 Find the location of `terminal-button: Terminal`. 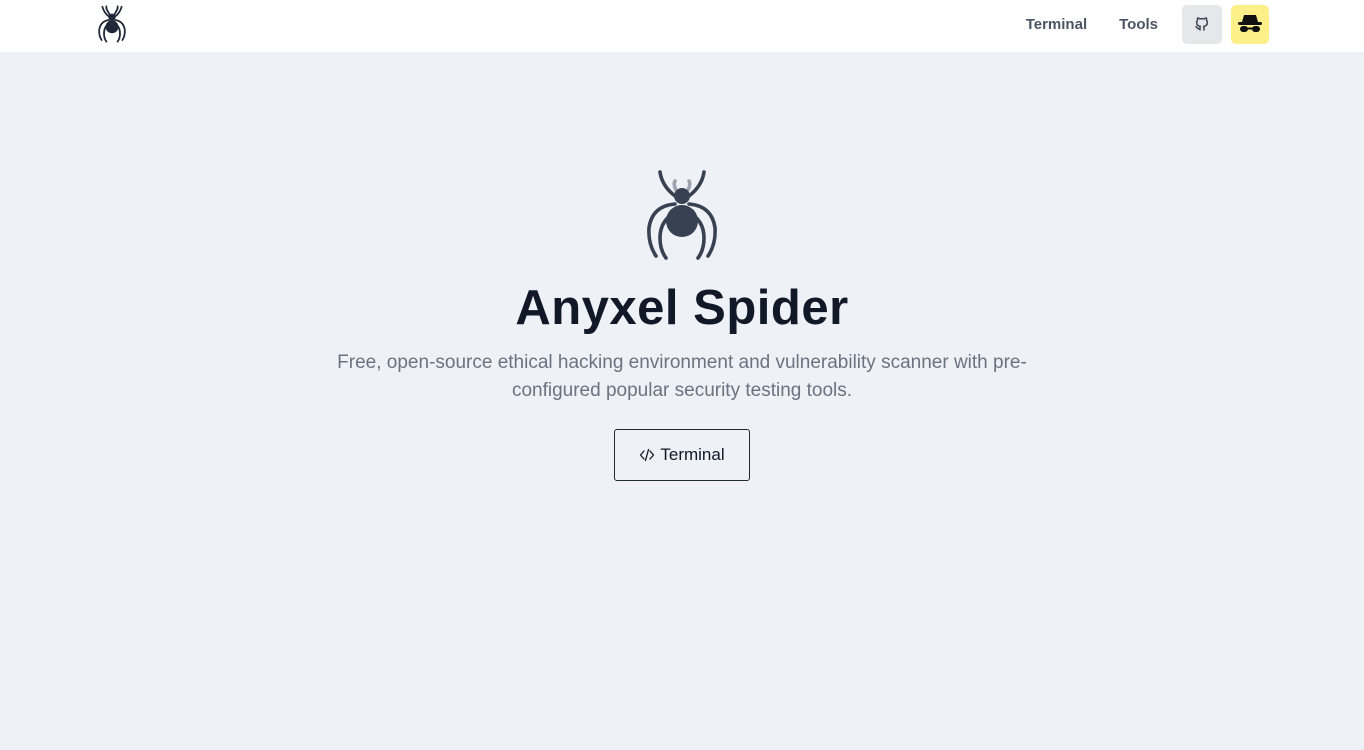

terminal-button: Terminal is located at coordinates (682, 455).